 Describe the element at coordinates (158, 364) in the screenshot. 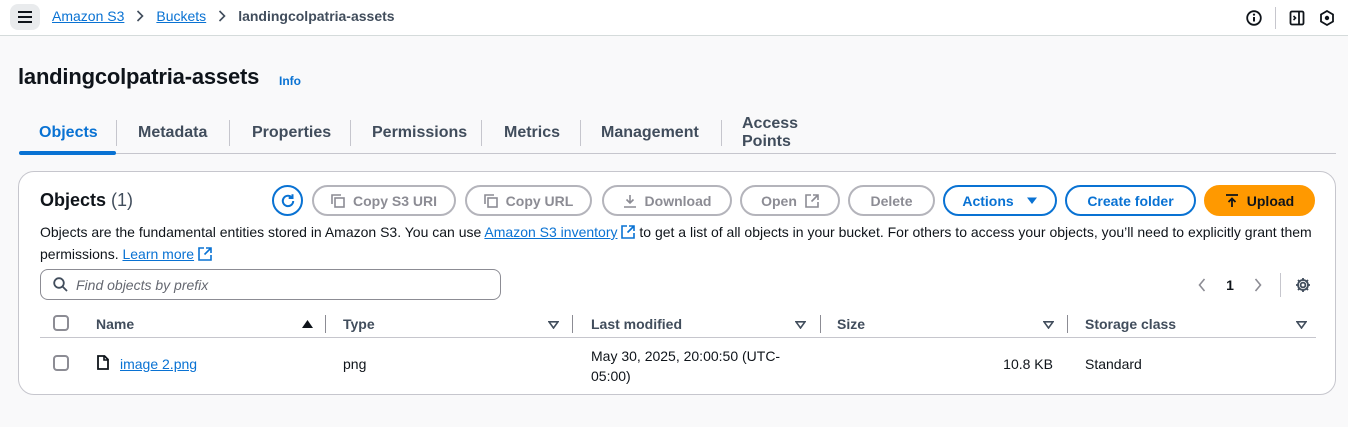

I see `object-name-link: image 2.png` at that location.